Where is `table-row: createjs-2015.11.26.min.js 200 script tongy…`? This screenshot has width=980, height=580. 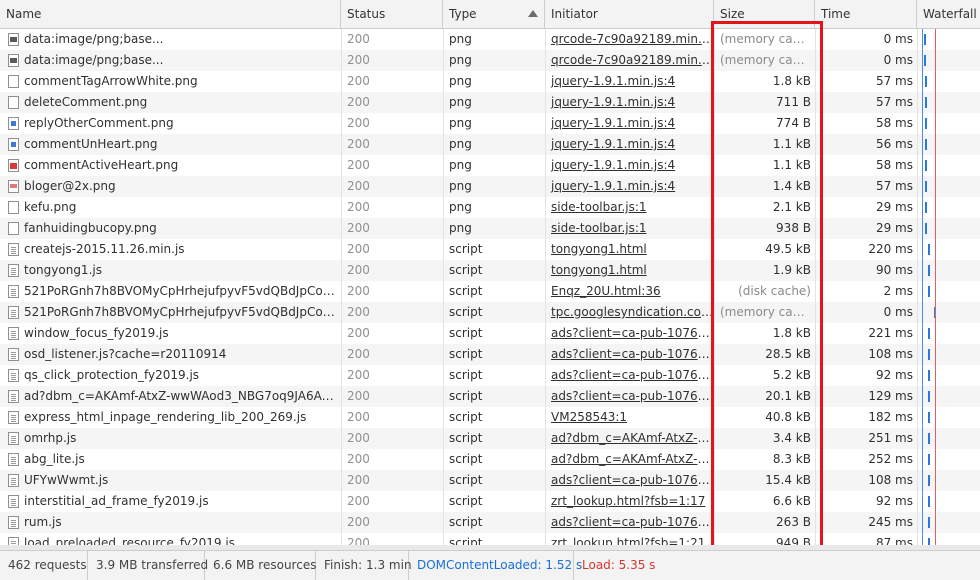
table-row: createjs-2015.11.26.min.js 200 script tongy… is located at coordinates (490, 249).